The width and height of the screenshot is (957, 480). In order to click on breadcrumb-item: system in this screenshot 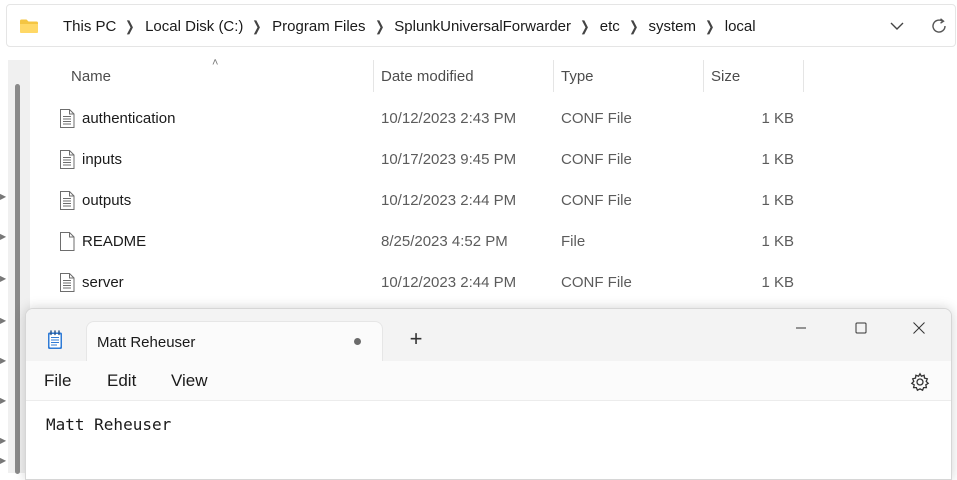, I will do `click(672, 26)`.